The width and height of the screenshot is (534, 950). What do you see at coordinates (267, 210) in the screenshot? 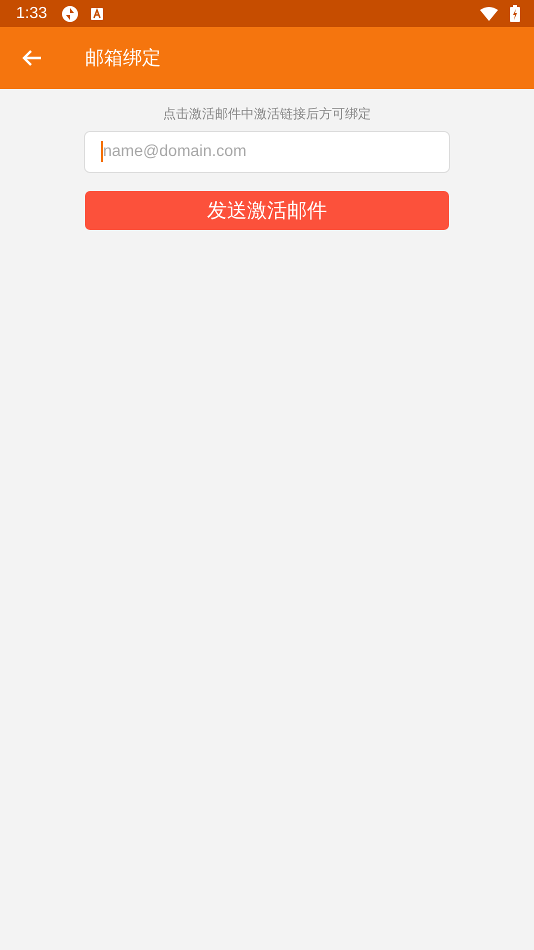
I see `send-button: 发送激活邮件` at bounding box center [267, 210].